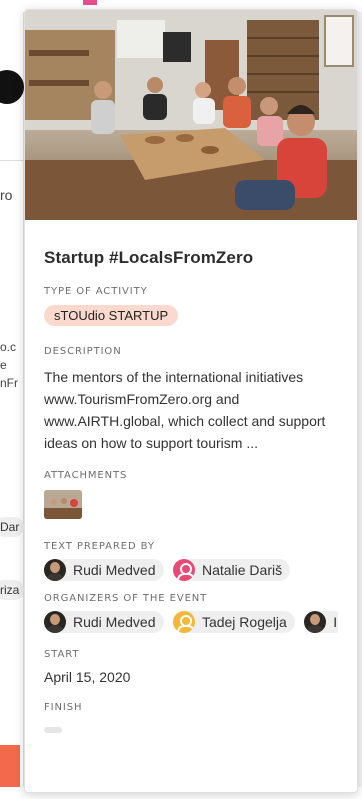 The image size is (362, 799). I want to click on description-label: DESCRIPTION, so click(83, 351).